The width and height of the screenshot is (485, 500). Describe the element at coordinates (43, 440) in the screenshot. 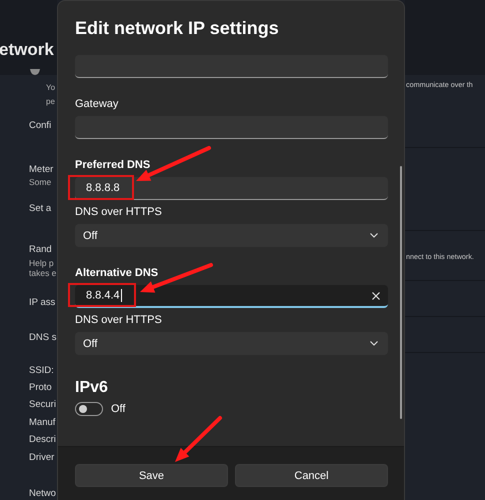

I see `setting-text: Descri` at that location.